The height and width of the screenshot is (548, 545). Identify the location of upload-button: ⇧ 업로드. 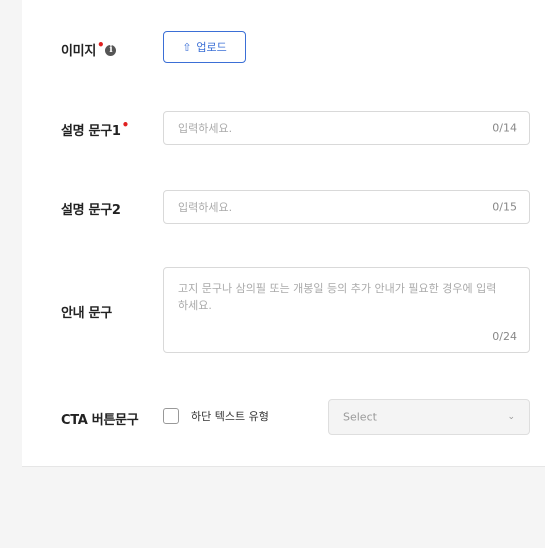
(204, 47).